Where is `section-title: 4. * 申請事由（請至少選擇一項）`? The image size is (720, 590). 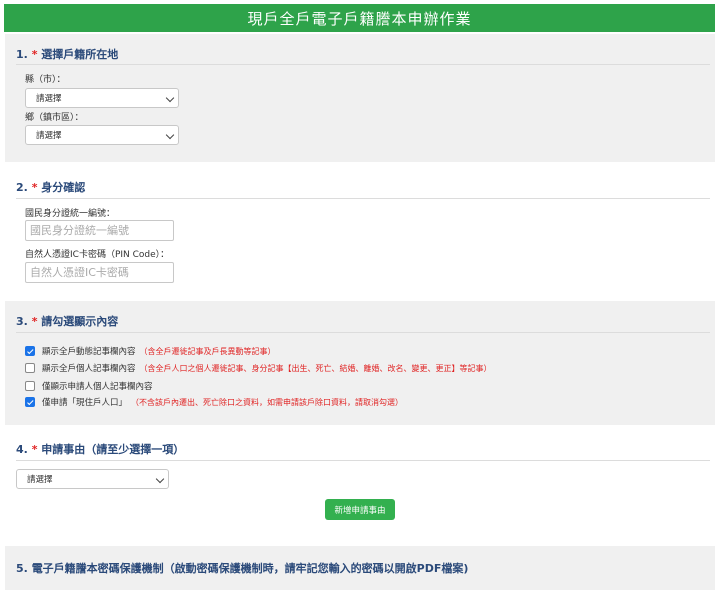
section-title: 4. * 申請事由（請至少選擇一項） is located at coordinates (100, 449).